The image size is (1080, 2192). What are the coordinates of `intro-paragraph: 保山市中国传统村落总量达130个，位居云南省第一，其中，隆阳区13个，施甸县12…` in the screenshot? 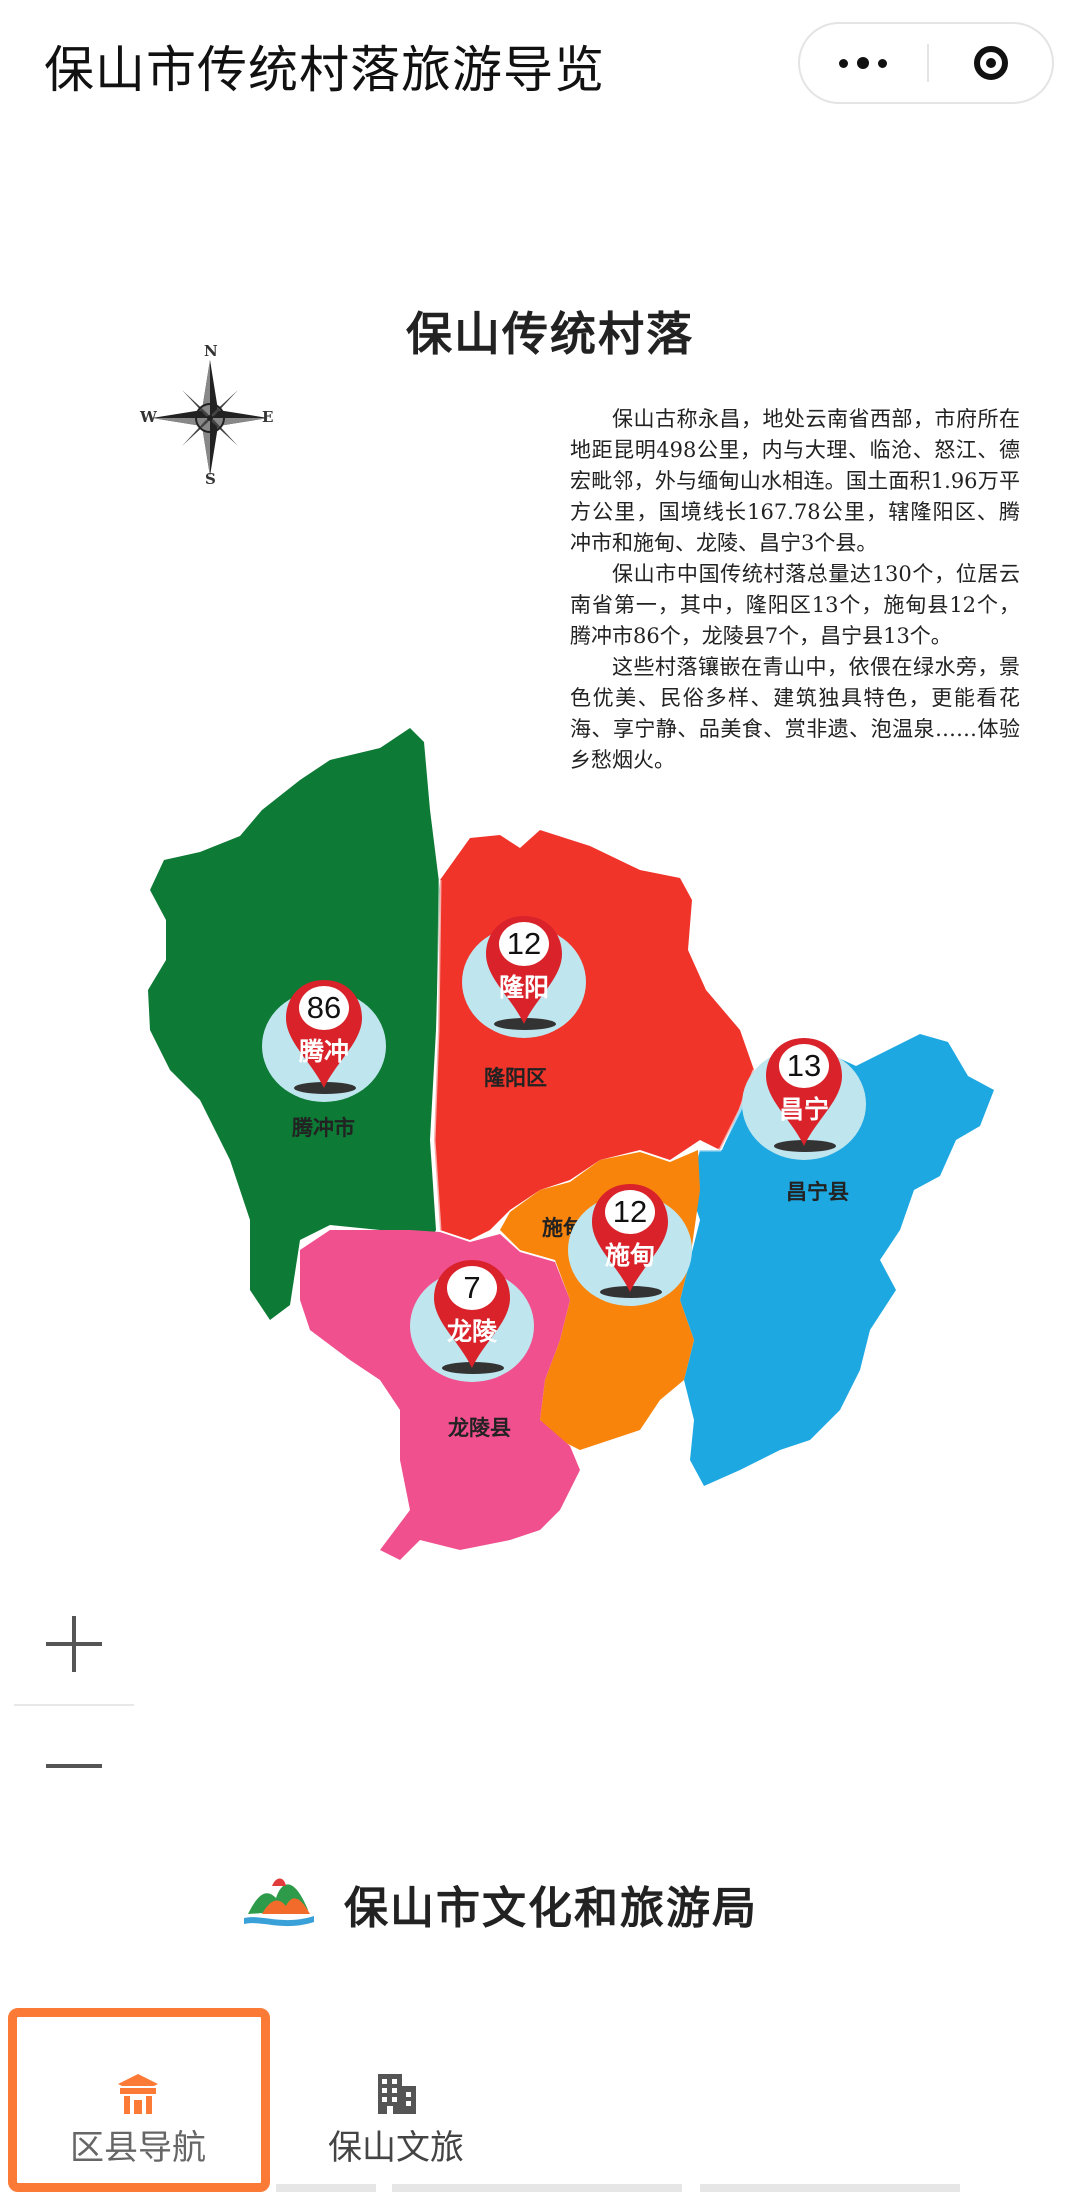 It's located at (795, 605).